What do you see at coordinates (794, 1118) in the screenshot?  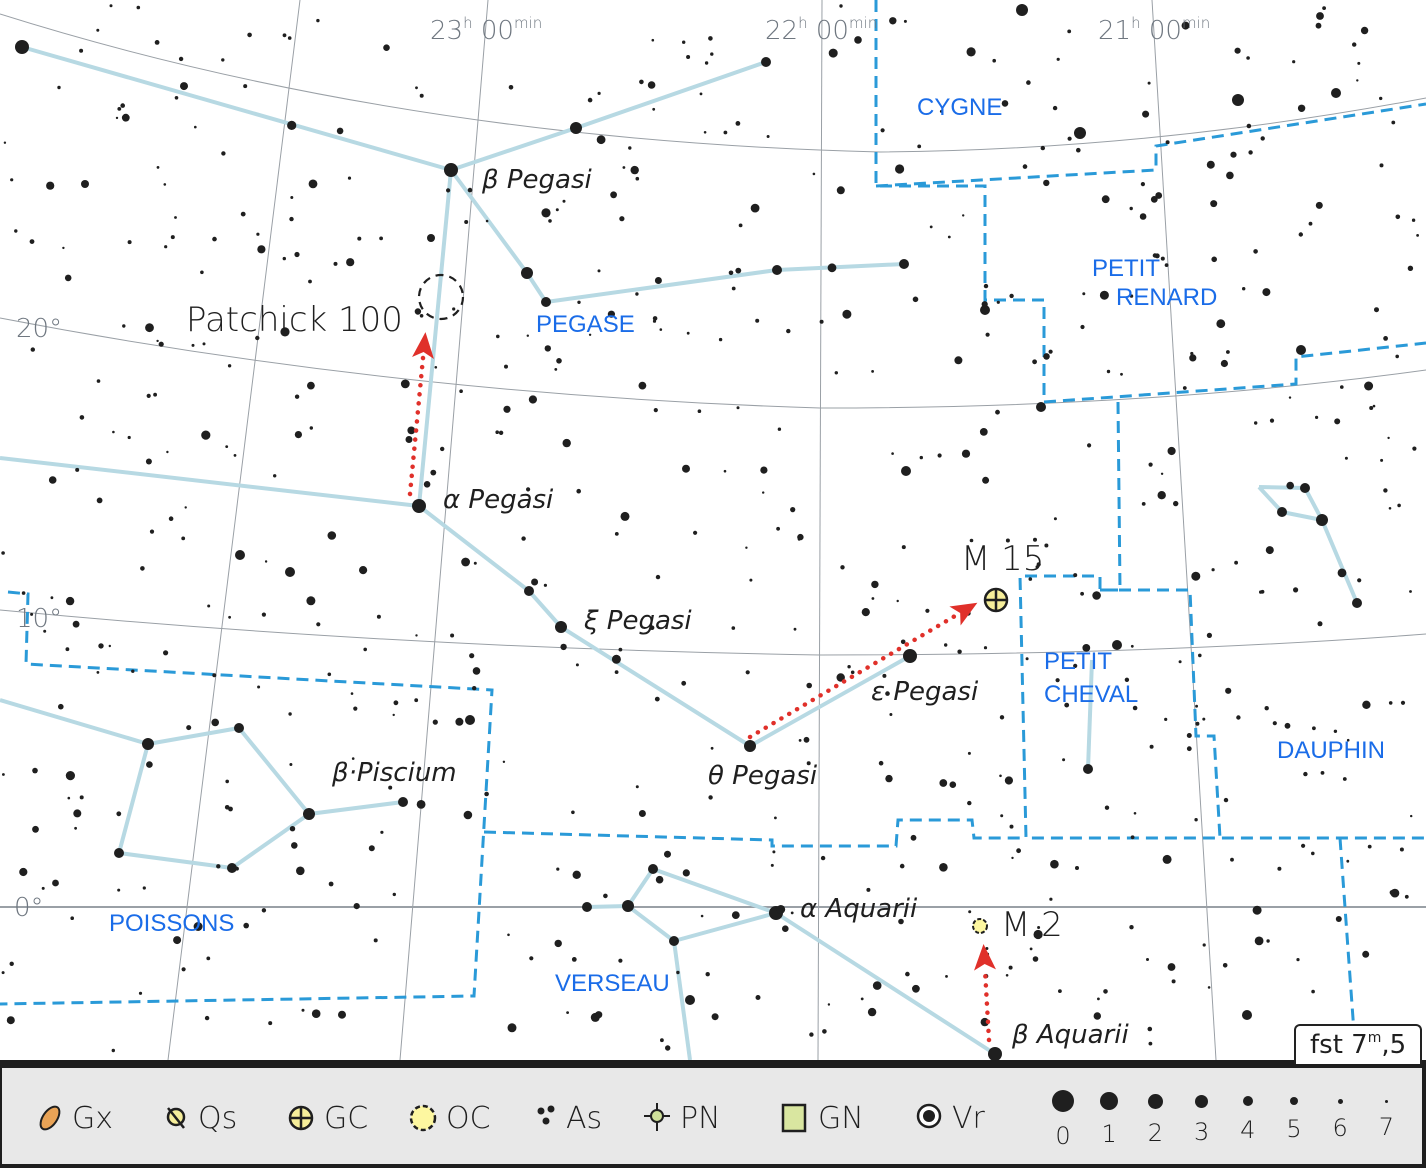 I see `galactic-nebula-icon` at bounding box center [794, 1118].